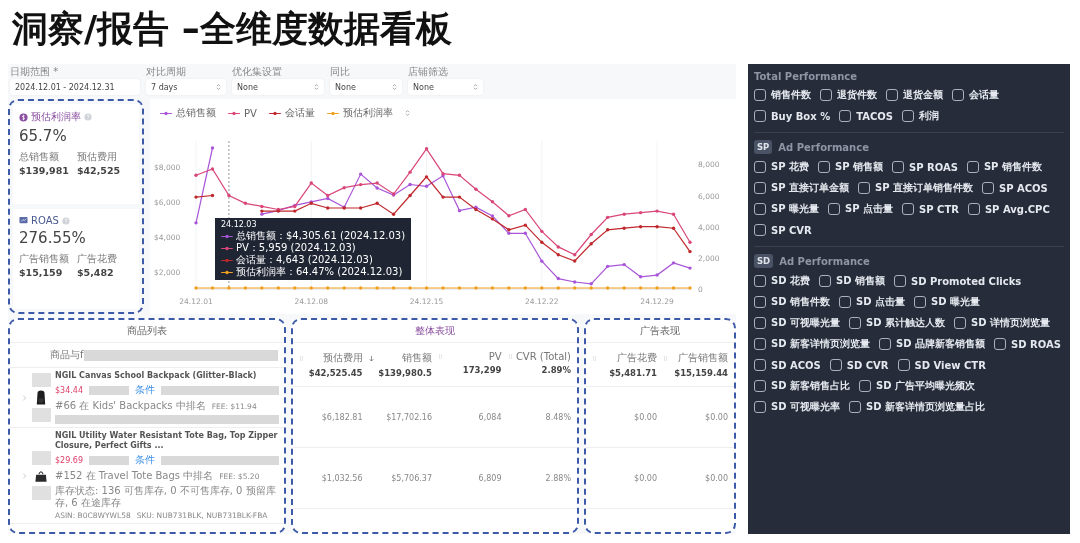 This screenshot has height=543, width=1080. What do you see at coordinates (408, 417) in the screenshot?
I see `table-cell-text: $17,702.16` at bounding box center [408, 417].